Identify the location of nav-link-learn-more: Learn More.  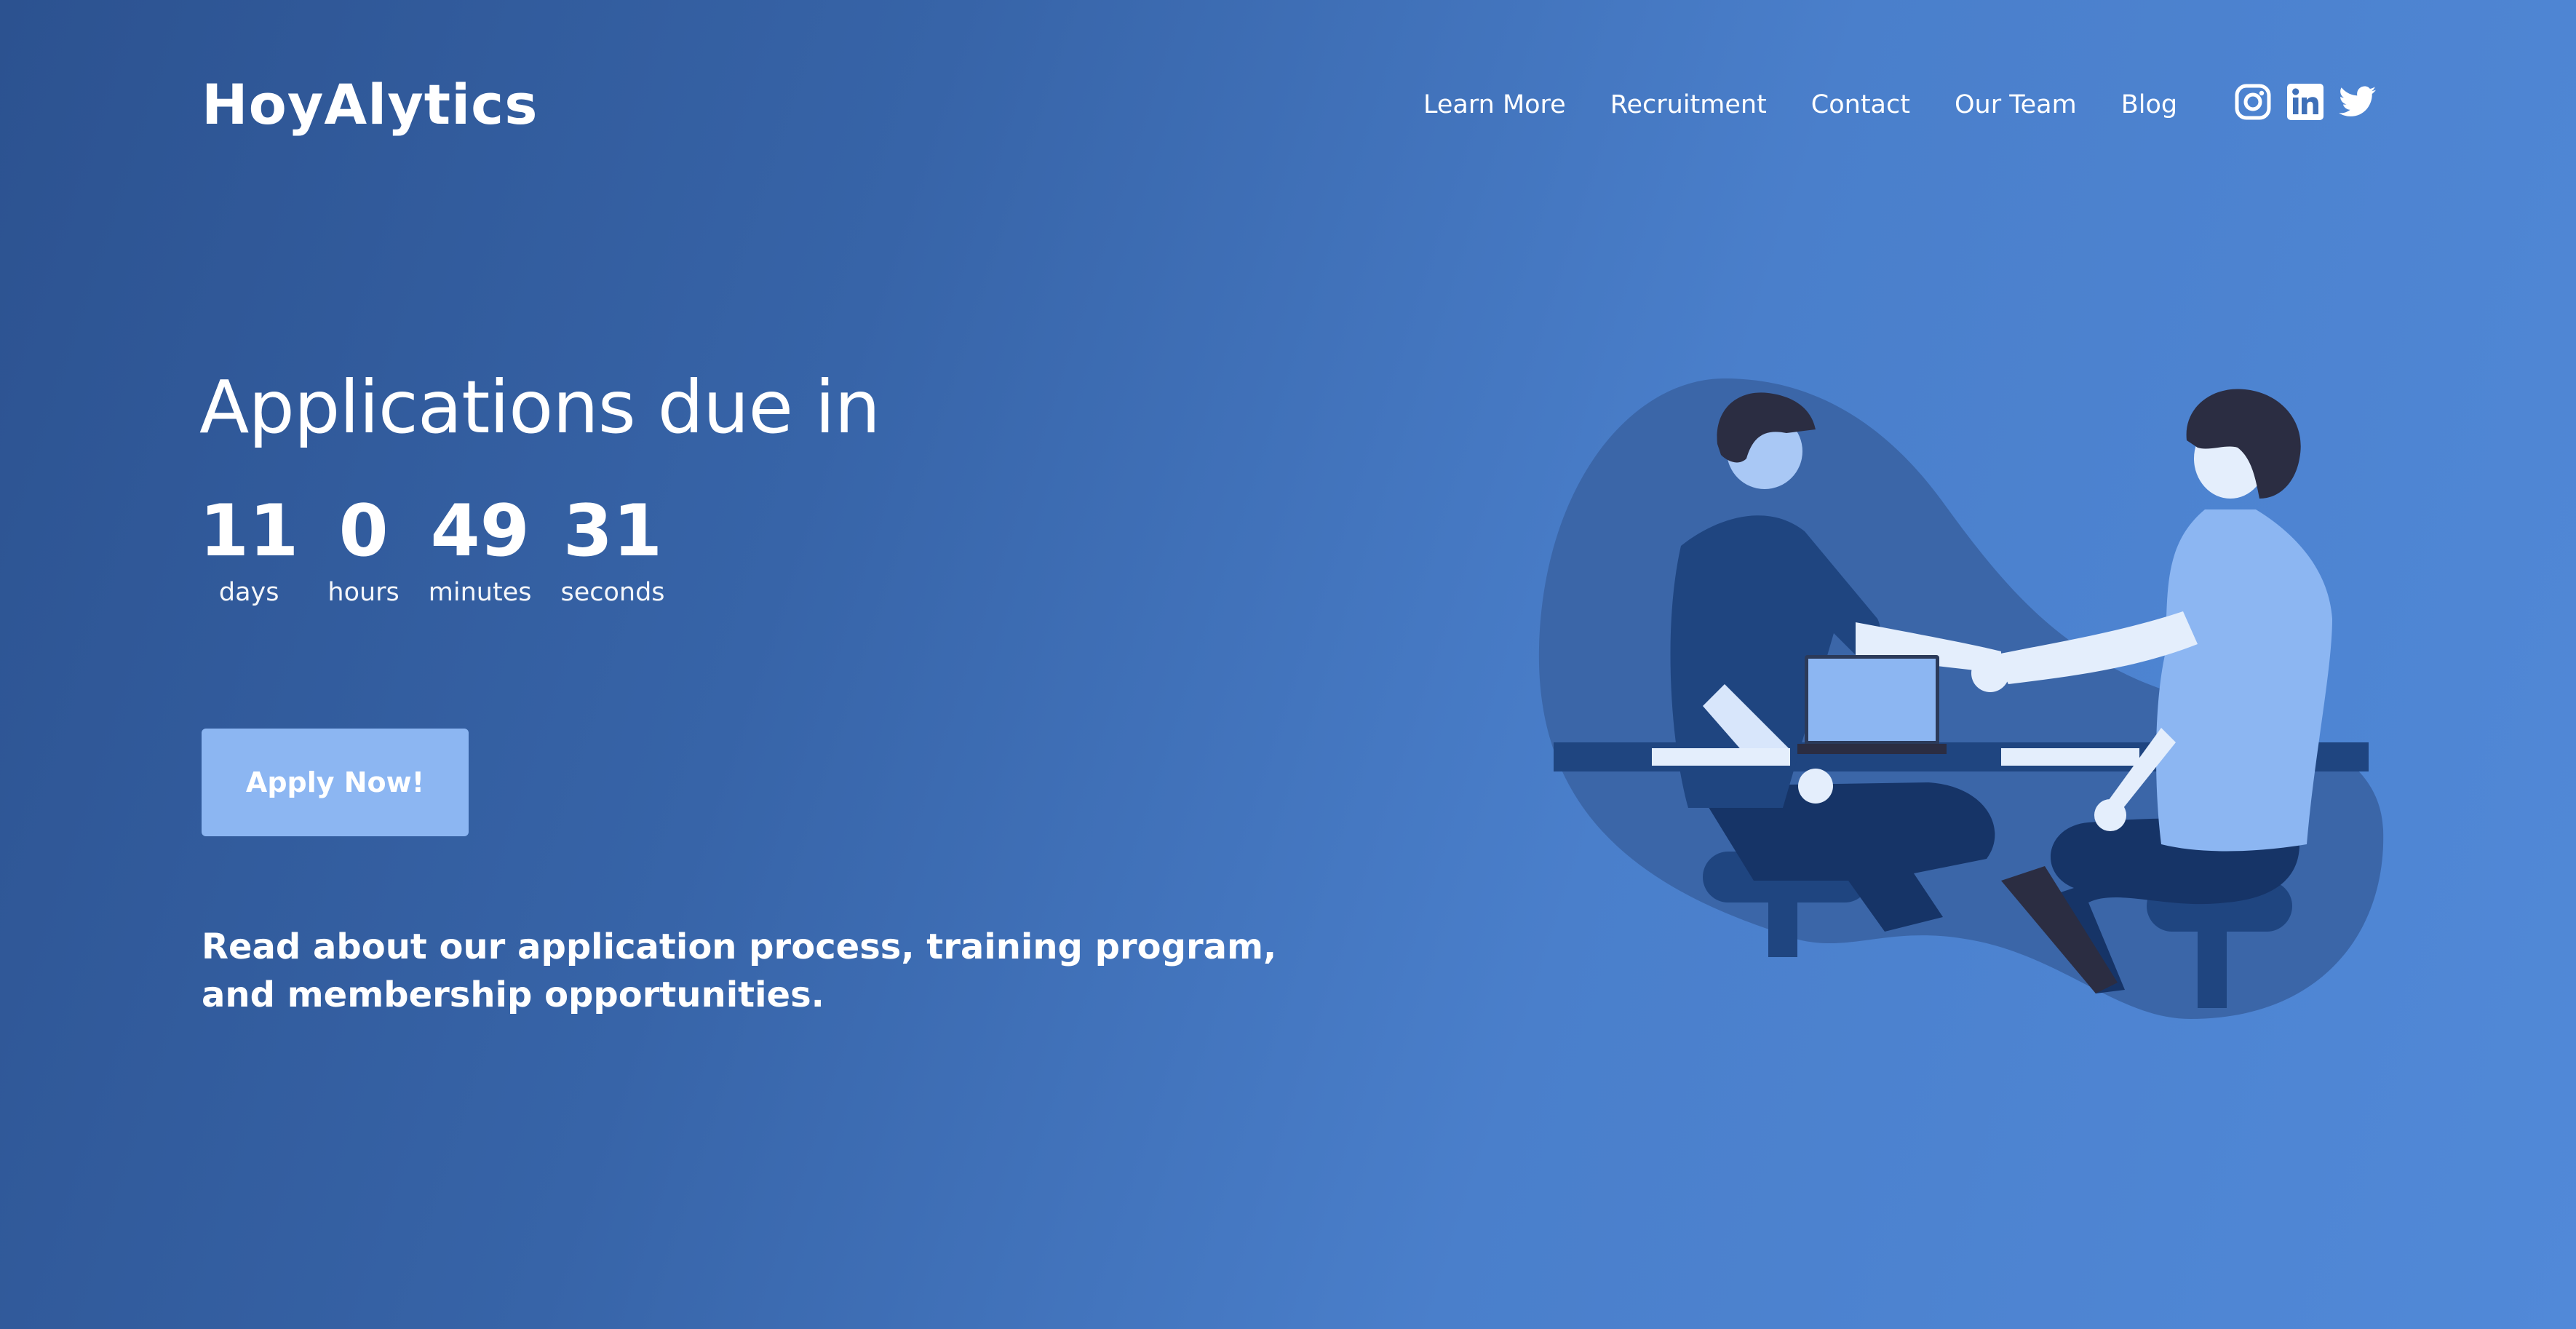
(1494, 104).